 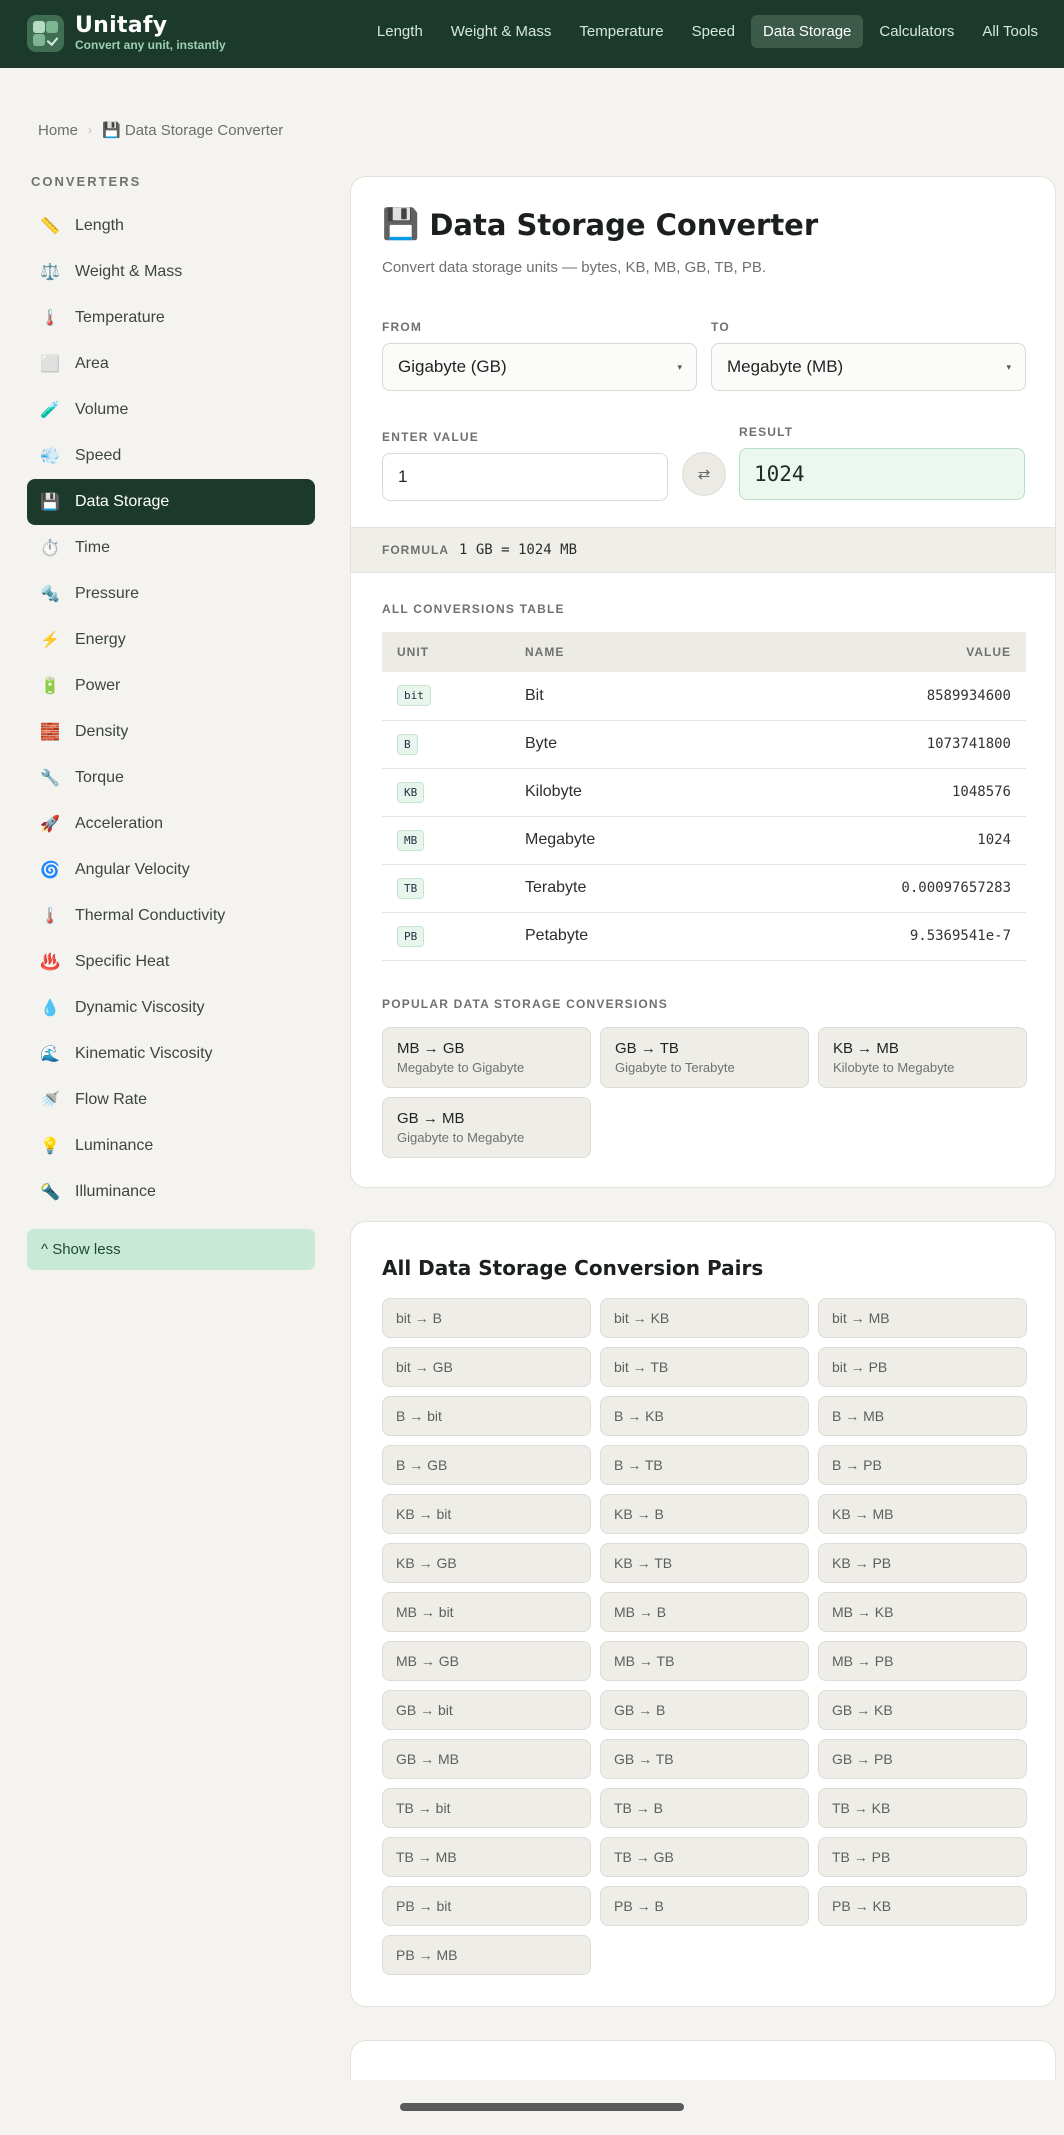 I want to click on conversion-pair-link: KB → B, so click(x=704, y=1514).